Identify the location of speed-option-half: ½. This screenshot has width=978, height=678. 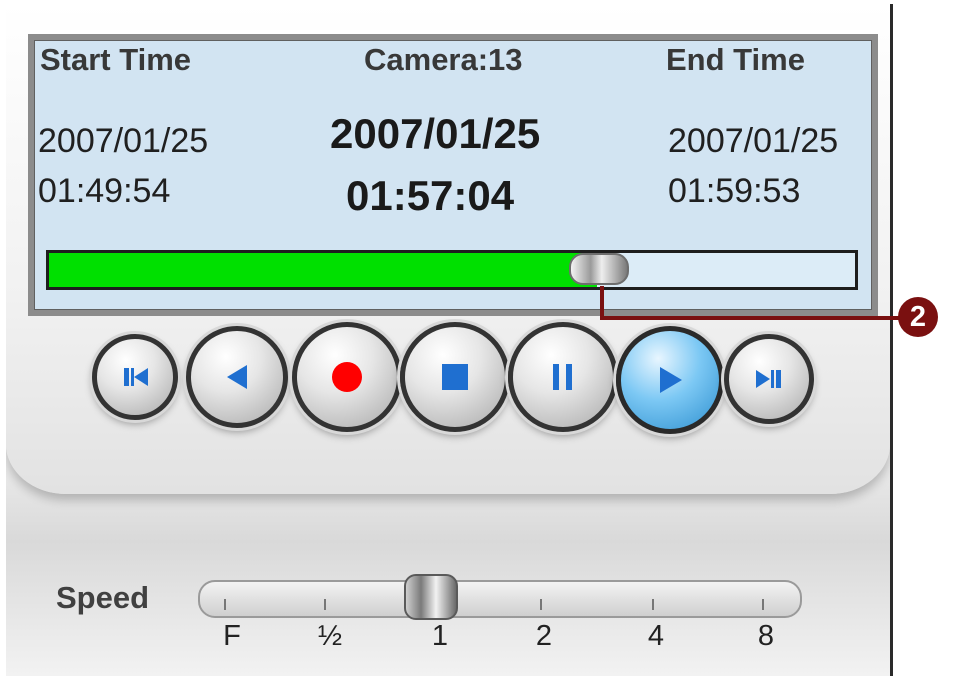
(330, 636).